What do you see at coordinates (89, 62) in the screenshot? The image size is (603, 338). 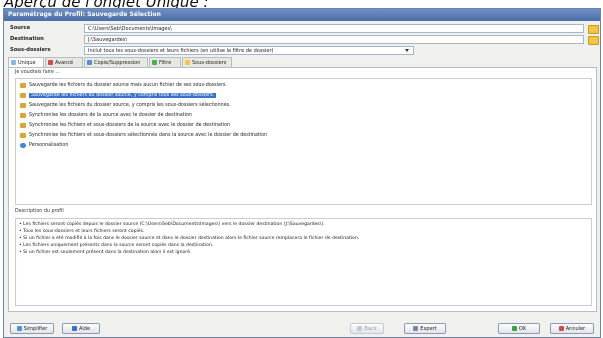 I see `copy-icon` at bounding box center [89, 62].